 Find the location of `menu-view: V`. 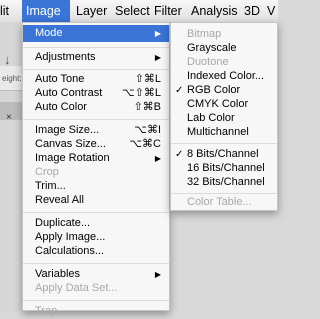

menu-view: V is located at coordinates (271, 11).